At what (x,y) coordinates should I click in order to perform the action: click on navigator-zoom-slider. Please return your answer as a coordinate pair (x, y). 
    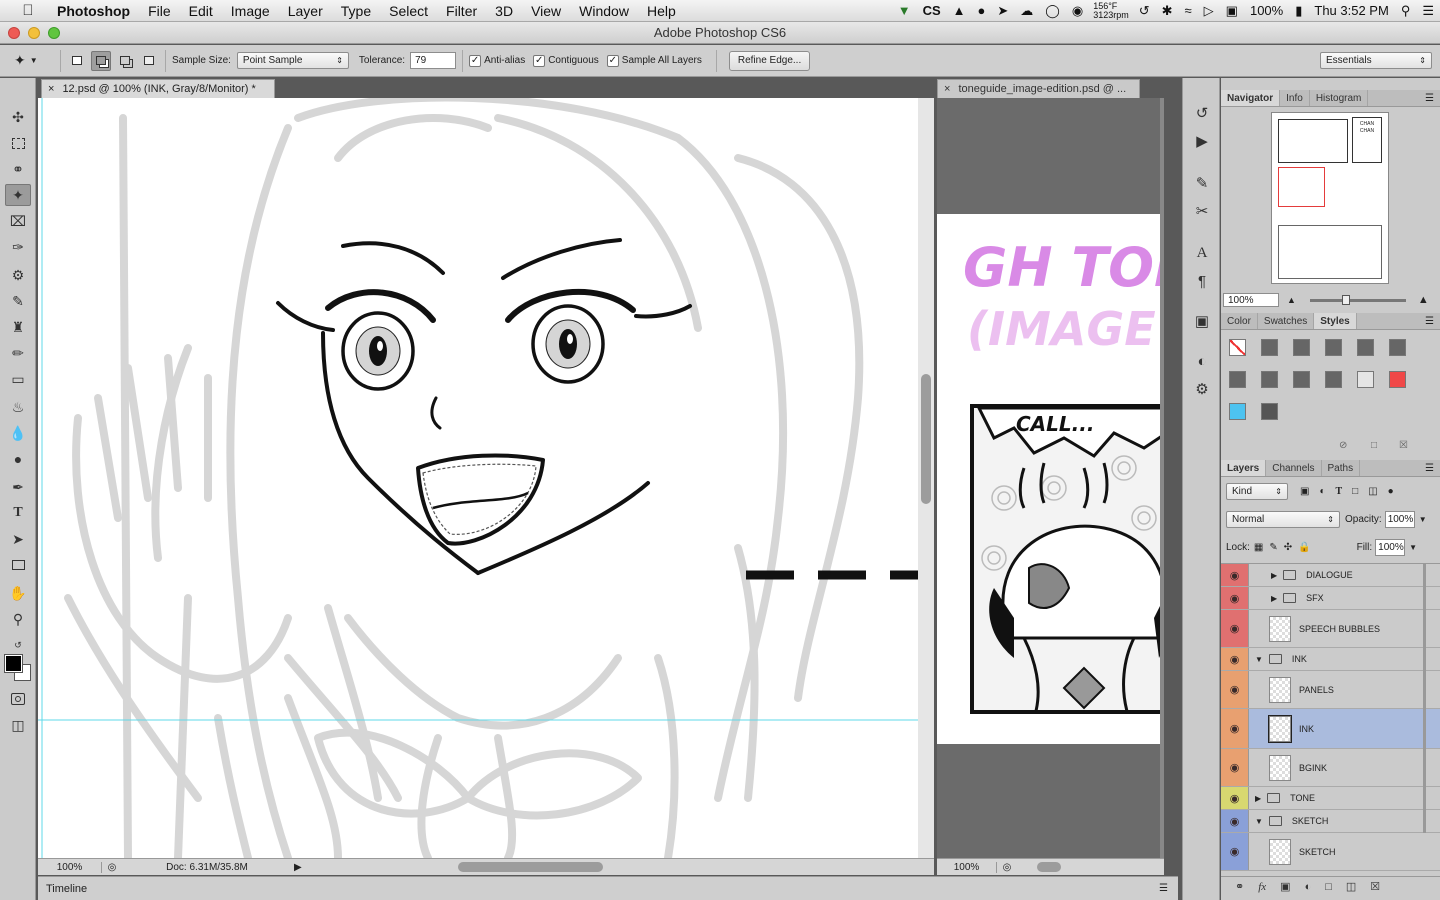
    Looking at the image, I should click on (1357, 299).